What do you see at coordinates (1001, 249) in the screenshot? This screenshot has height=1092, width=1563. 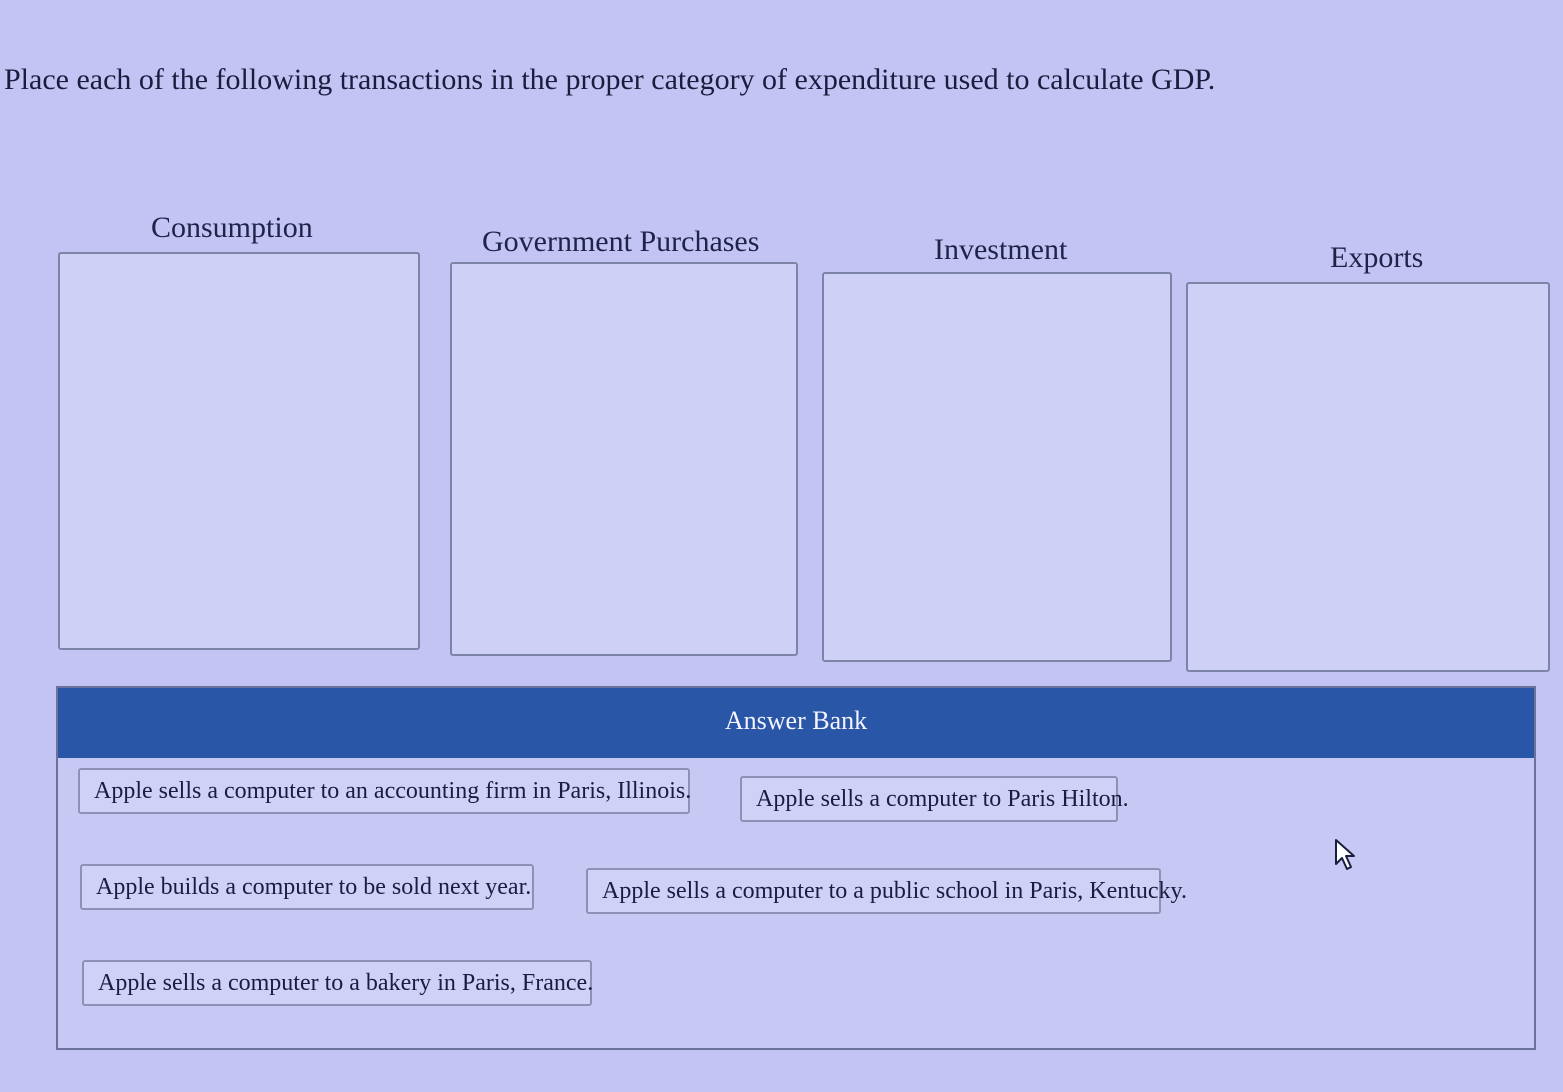 I see `category-label-investment: Investment` at bounding box center [1001, 249].